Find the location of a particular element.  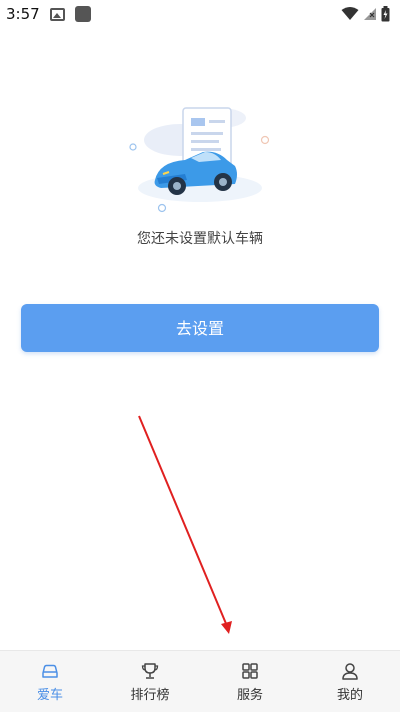

gallery-notification-icon is located at coordinates (57, 14).